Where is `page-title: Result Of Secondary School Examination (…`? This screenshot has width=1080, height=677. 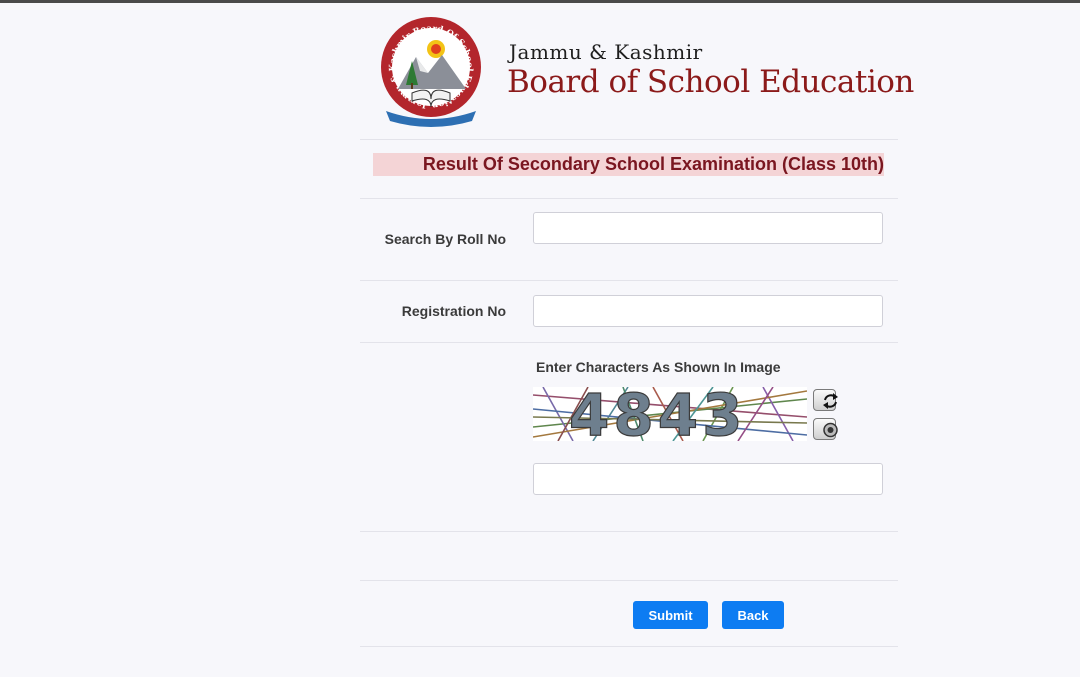 page-title: Result Of Secondary School Examination (… is located at coordinates (653, 164).